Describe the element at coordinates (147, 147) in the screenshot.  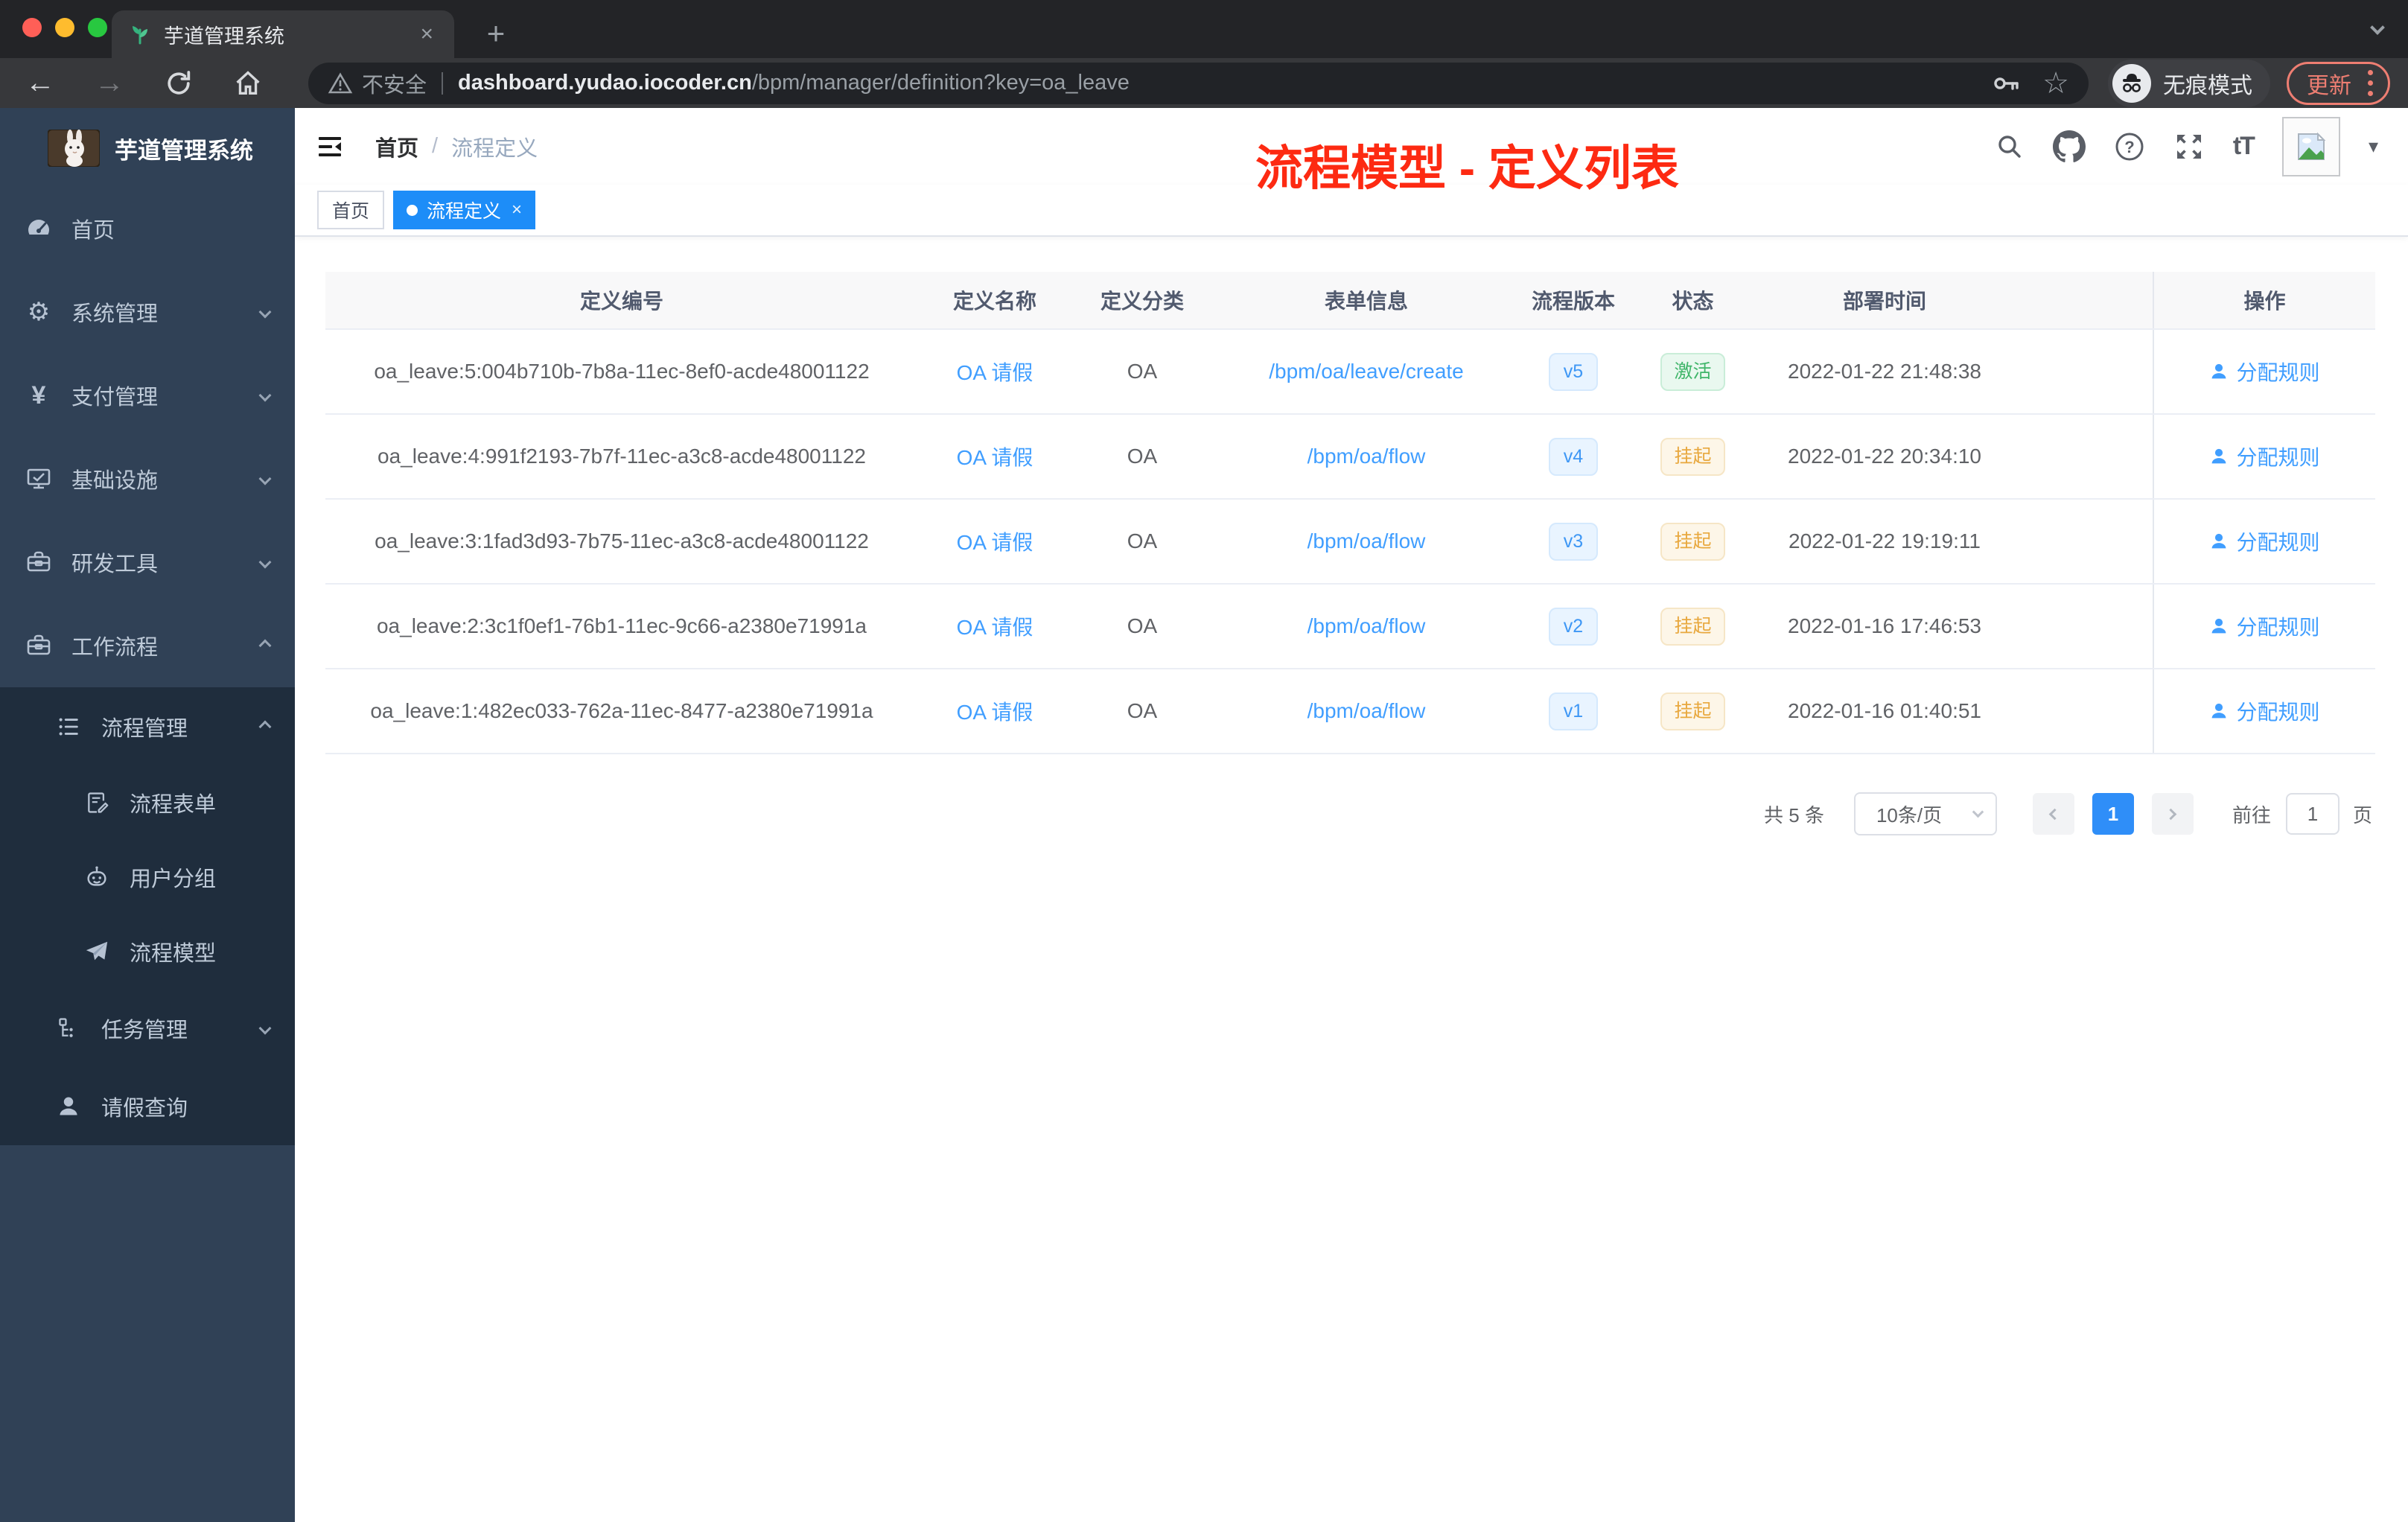
I see `sidebar-logo: 芋道管理系统` at that location.